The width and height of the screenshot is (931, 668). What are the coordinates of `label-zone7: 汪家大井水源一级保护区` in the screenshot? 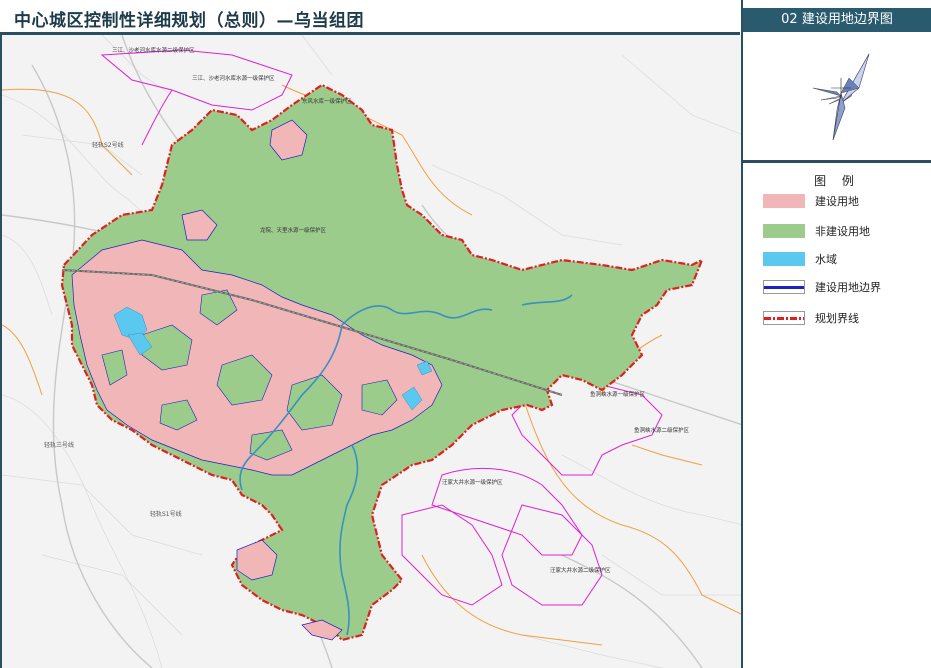 It's located at (472, 482).